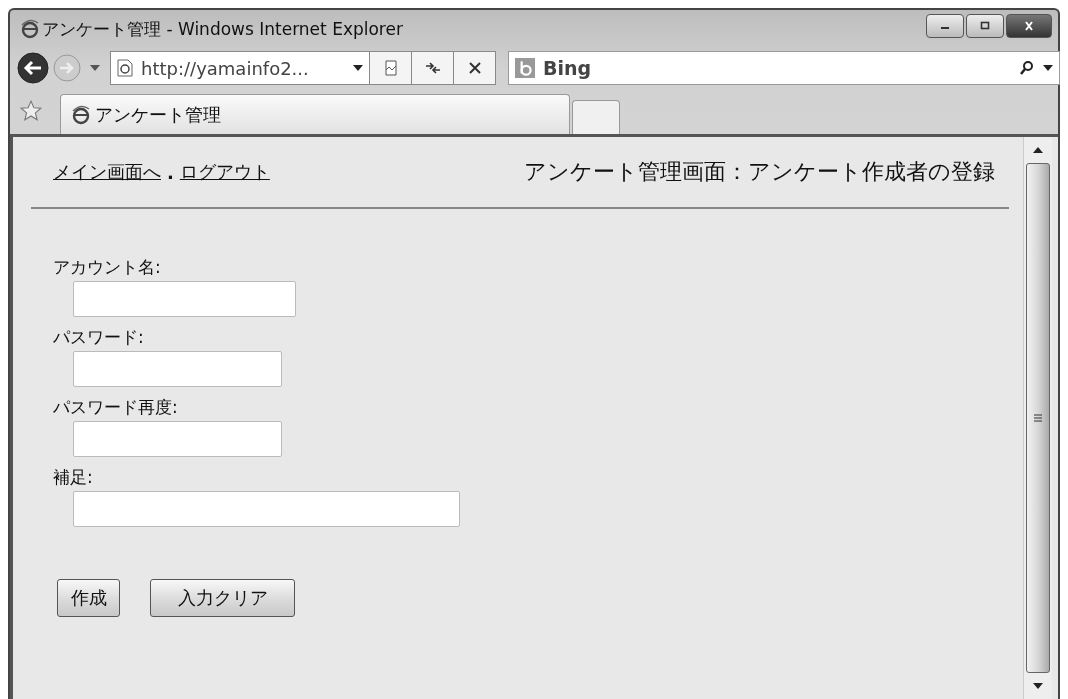 The width and height of the screenshot is (1068, 699). Describe the element at coordinates (73, 477) in the screenshot. I see `field-label: 補足:` at that location.